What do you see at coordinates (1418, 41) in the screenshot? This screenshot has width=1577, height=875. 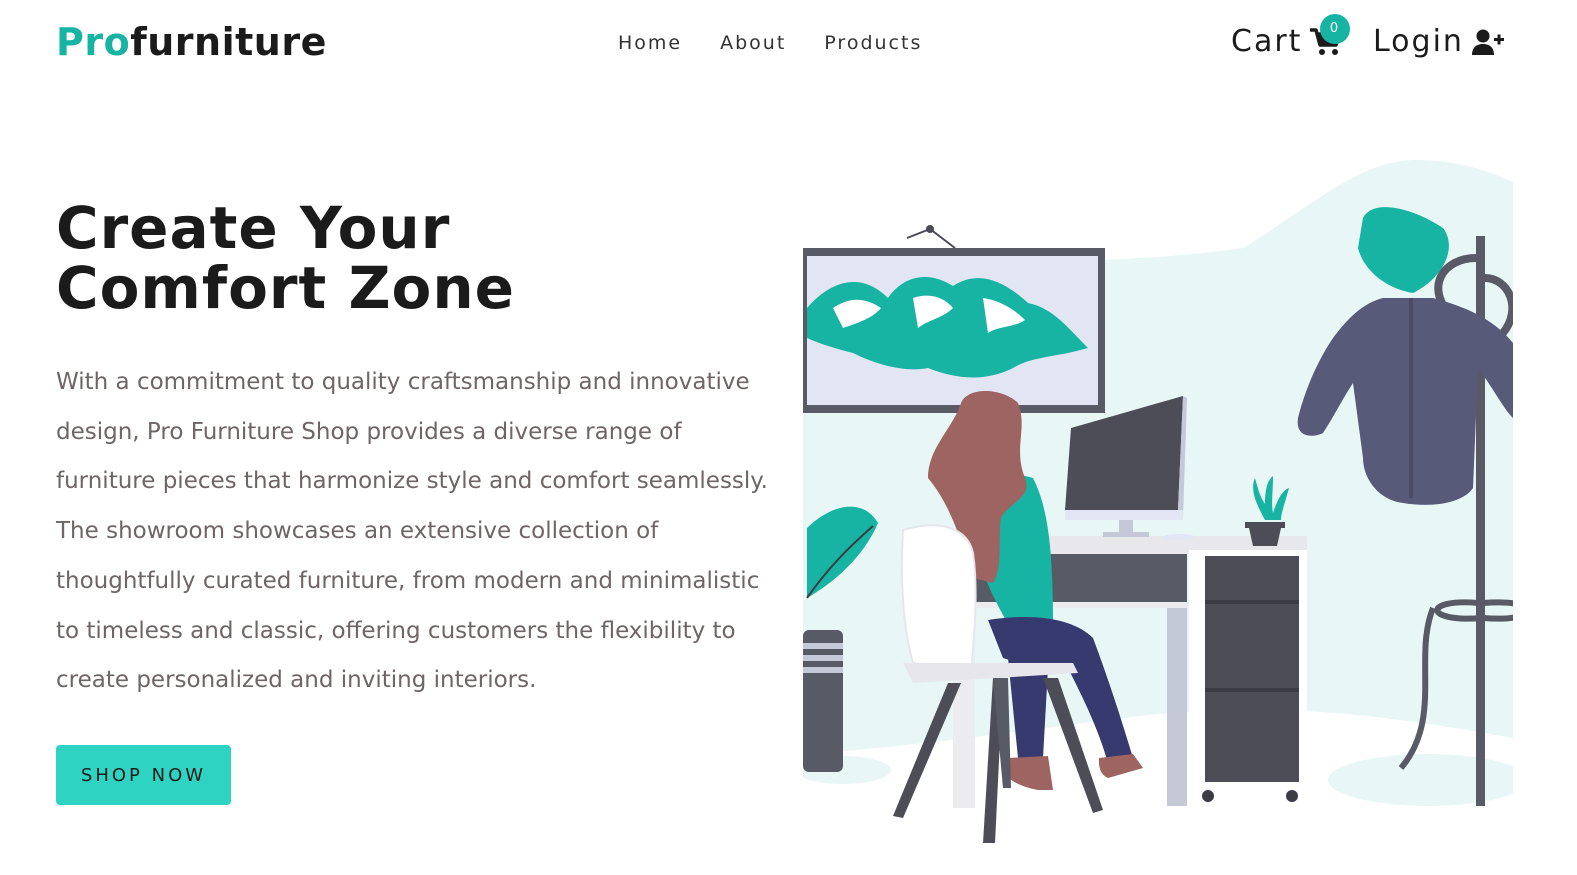 I see `login-label: Login` at bounding box center [1418, 41].